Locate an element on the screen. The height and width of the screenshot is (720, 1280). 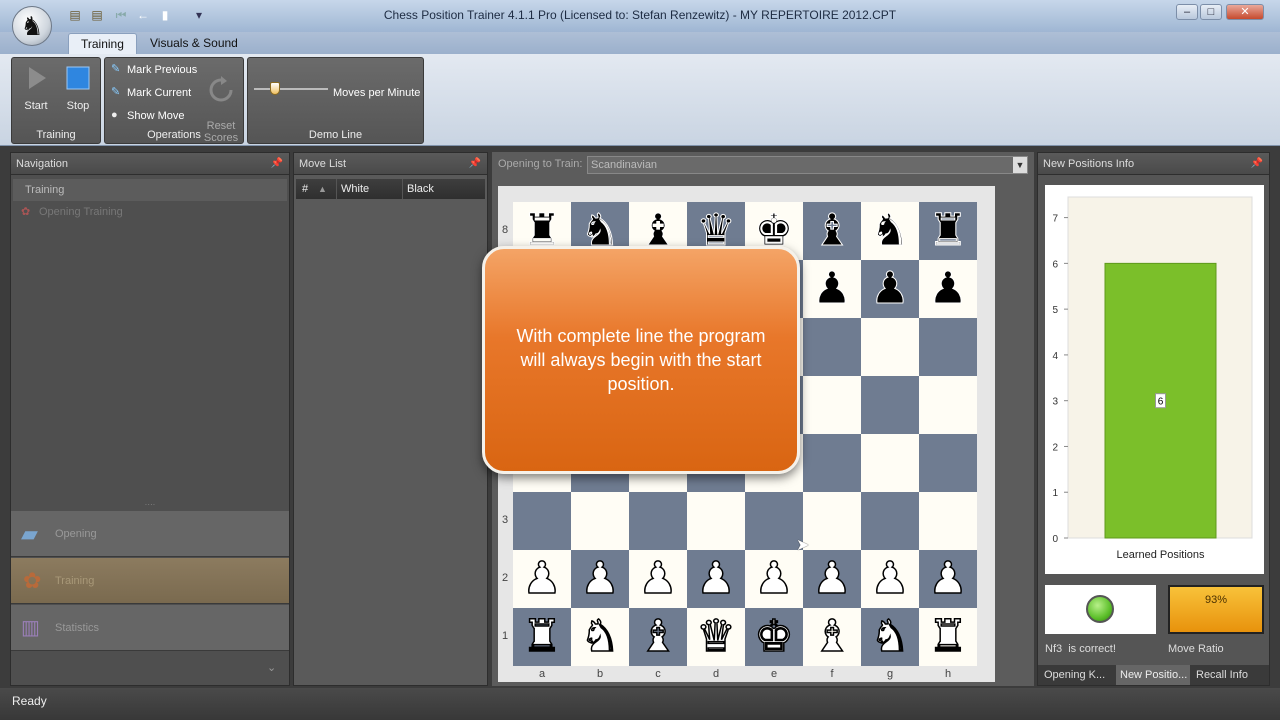
square-a2: ♟ is located at coordinates (542, 579).